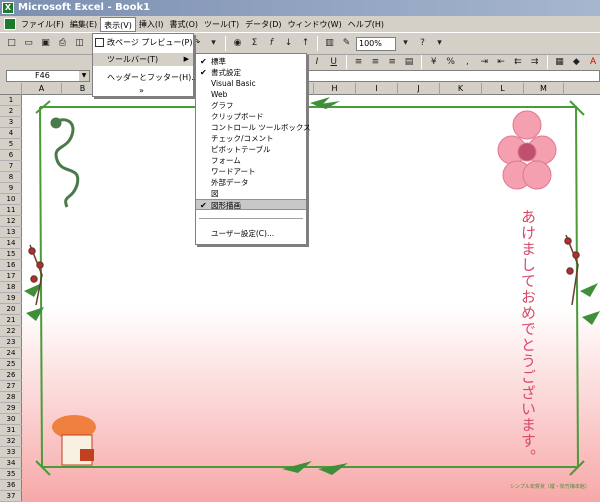  What do you see at coordinates (375, 62) in the screenshot?
I see `align-center-icon: ≡` at bounding box center [375, 62].